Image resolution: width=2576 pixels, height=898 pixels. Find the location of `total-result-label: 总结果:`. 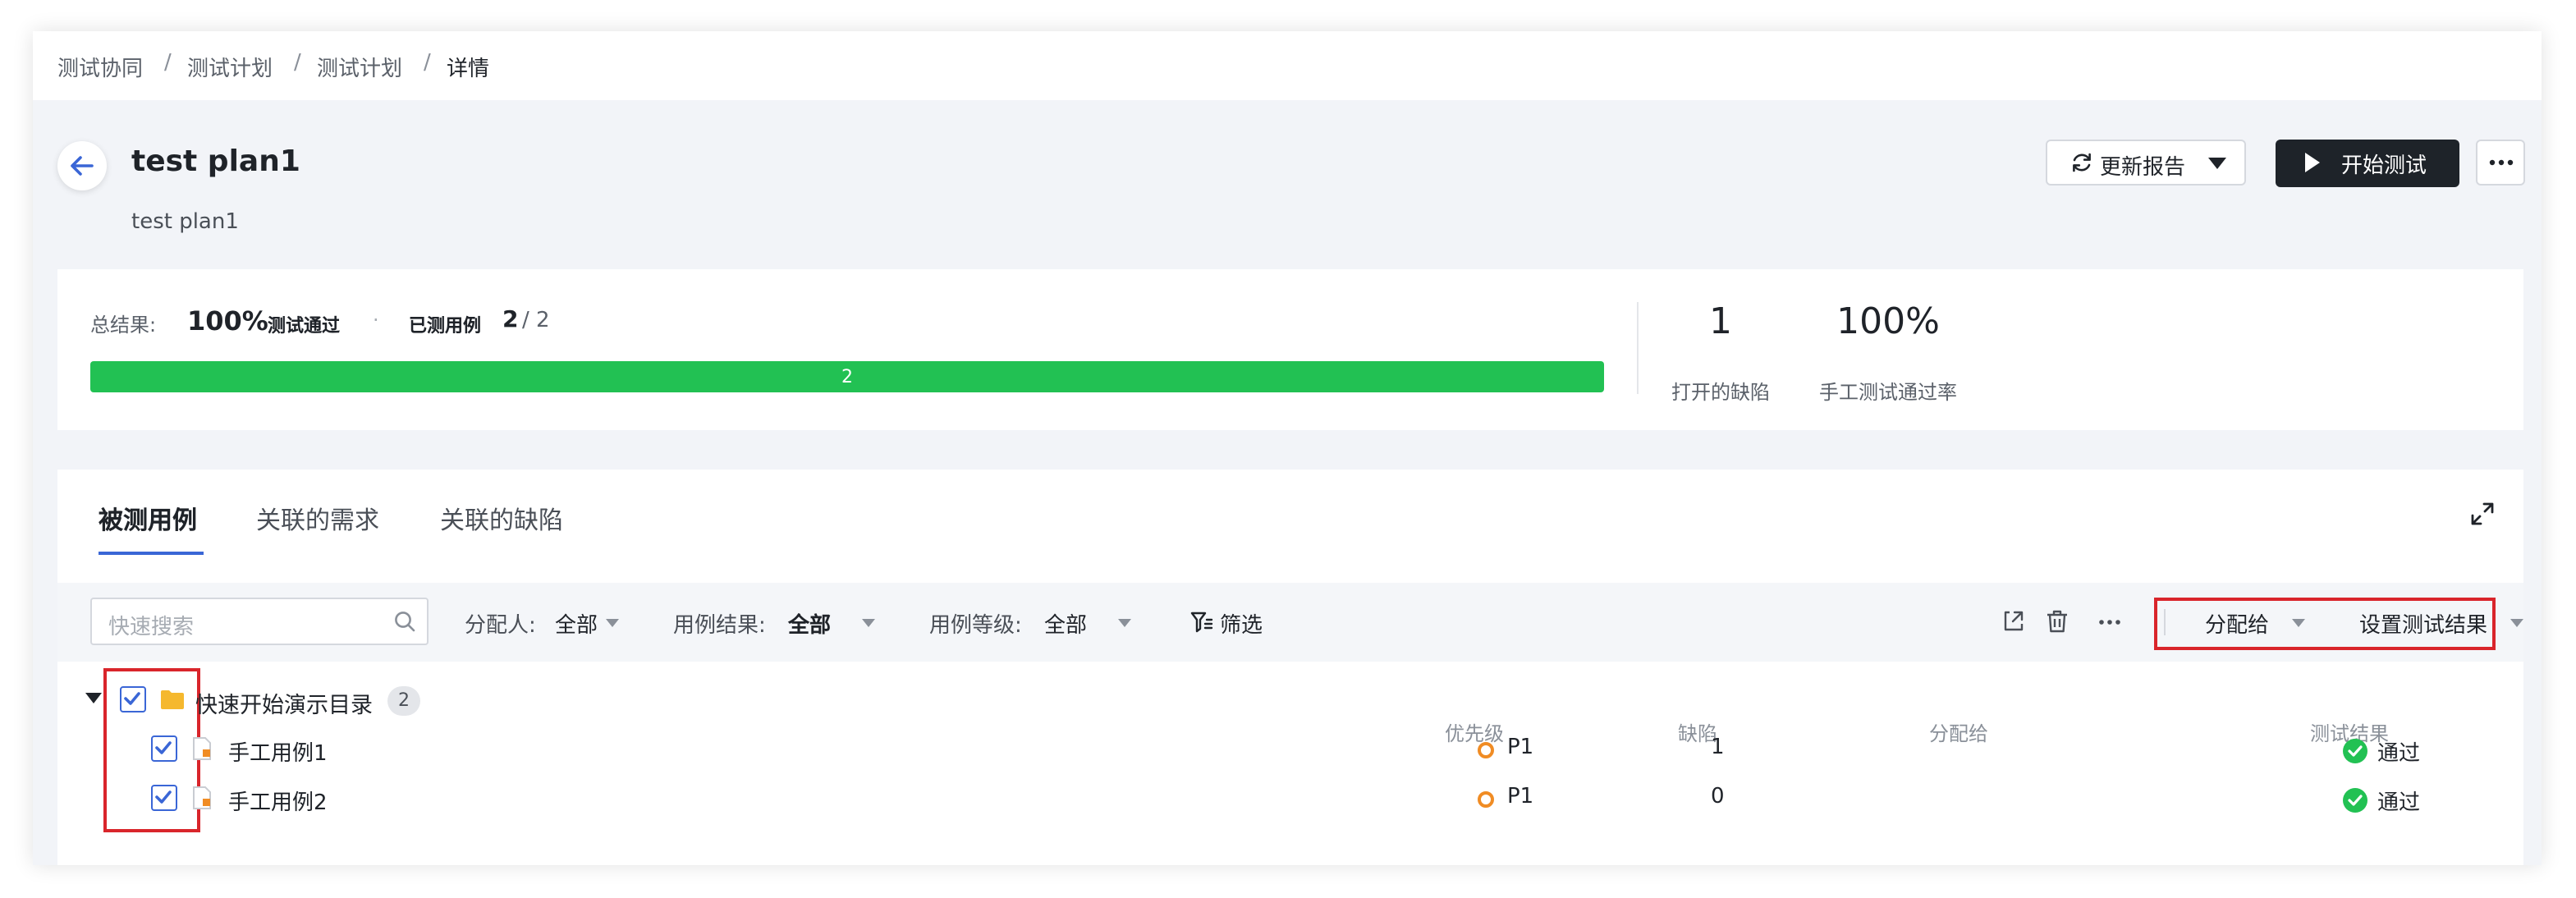

total-result-label: 总结果: is located at coordinates (124, 325).